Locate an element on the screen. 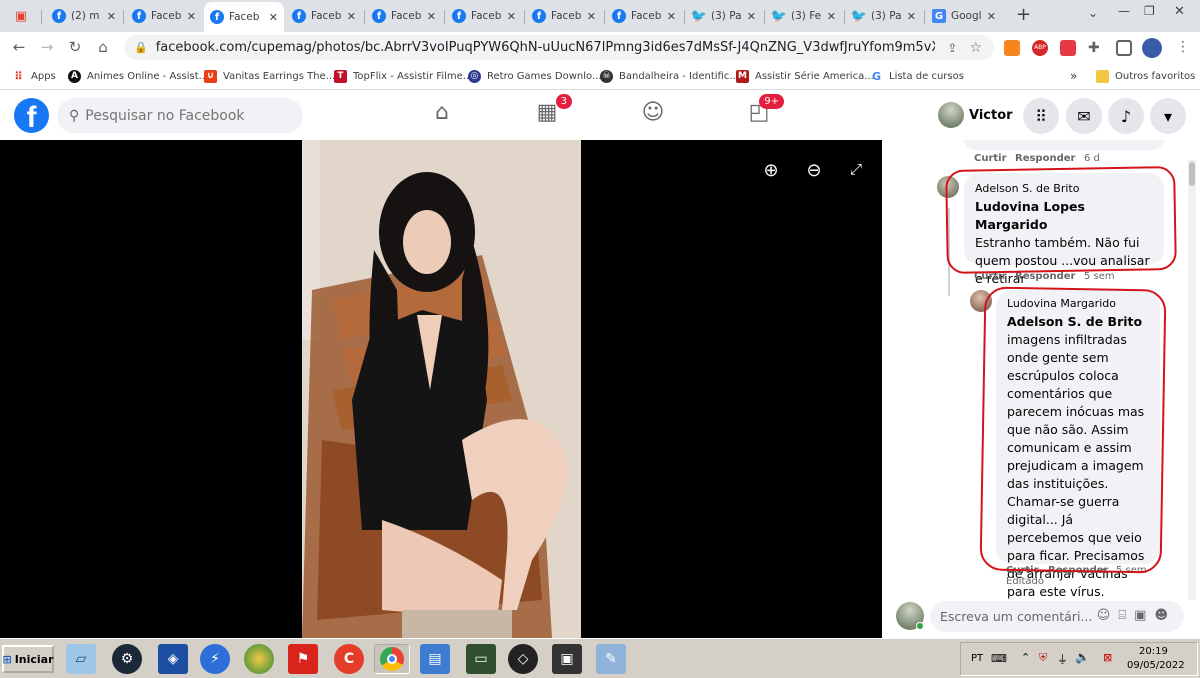 The height and width of the screenshot is (678, 1200). back-icon: ← is located at coordinates (19, 47).